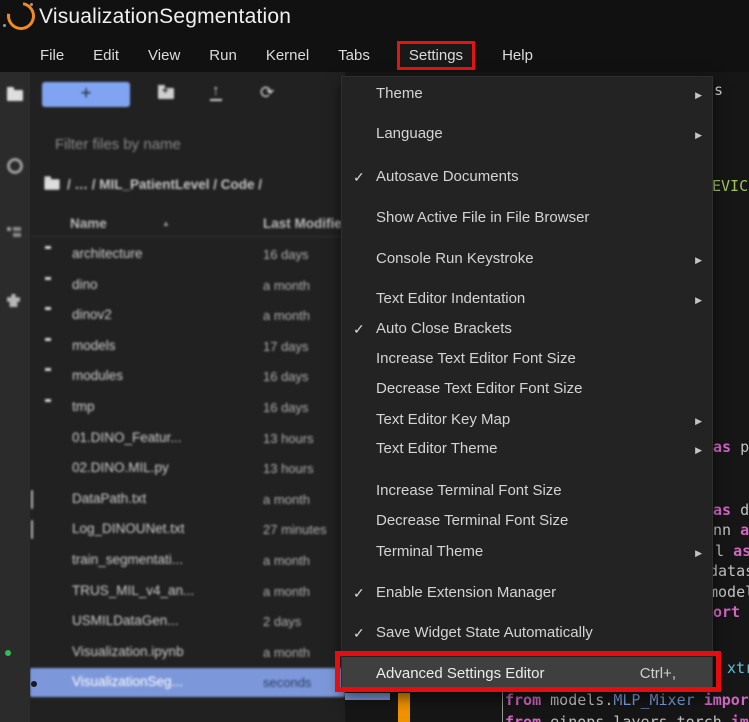 This screenshot has width=749, height=722. What do you see at coordinates (187, 315) in the screenshot?
I see `file-row-dinov2: dinov2 a month` at bounding box center [187, 315].